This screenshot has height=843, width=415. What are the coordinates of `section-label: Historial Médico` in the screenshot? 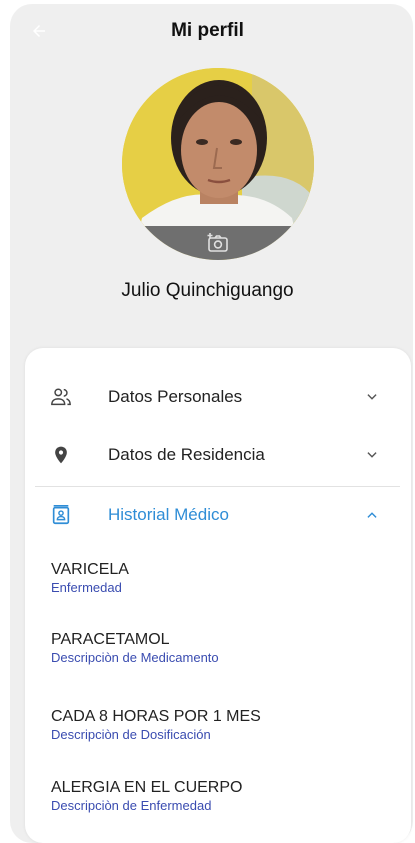 It's located at (168, 514).